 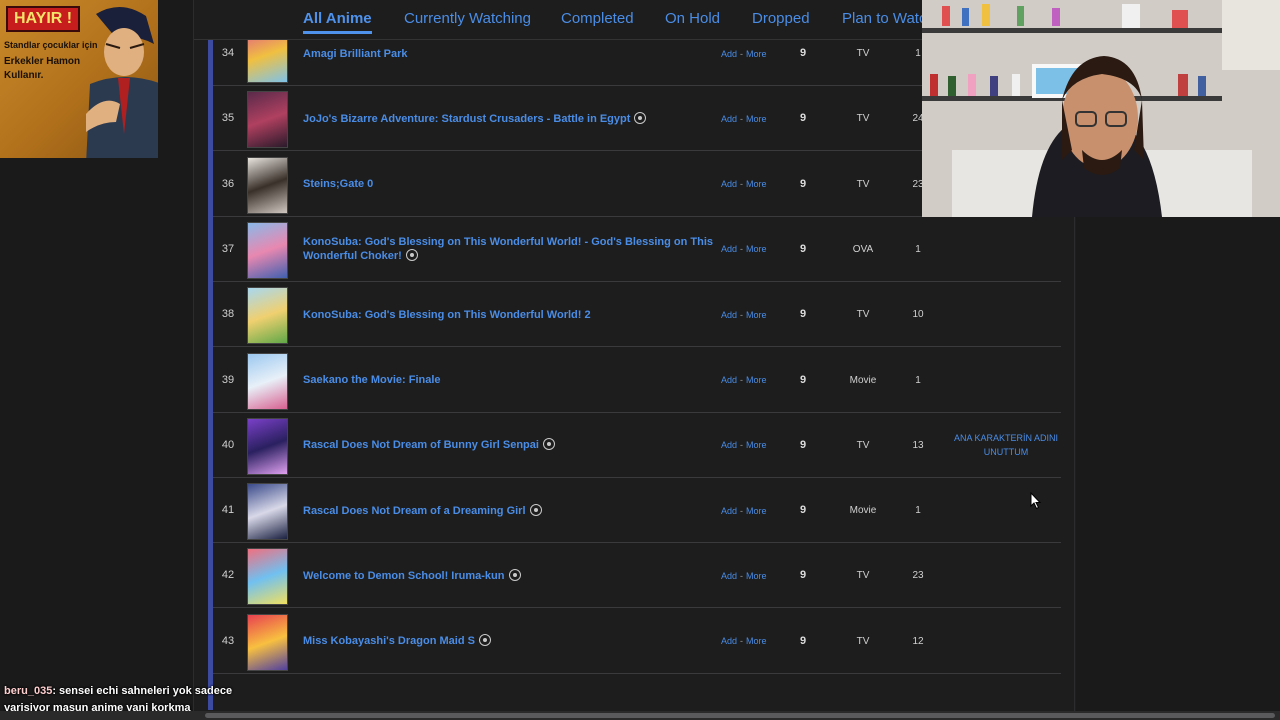 I want to click on row-episodes: 13, so click(x=918, y=445).